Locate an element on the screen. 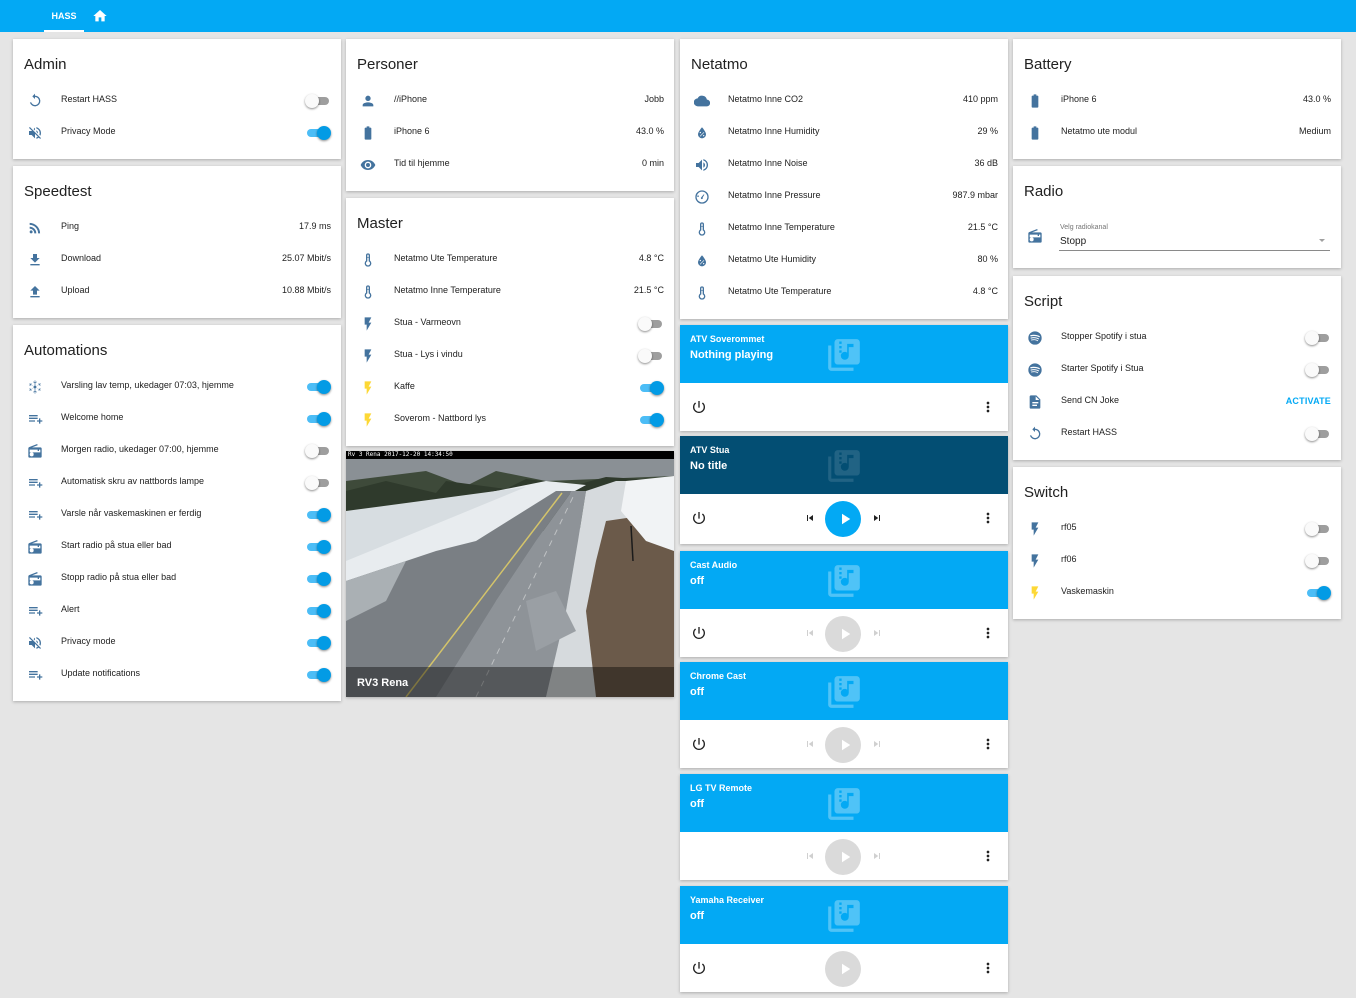 Image resolution: width=1356 pixels, height=998 pixels. netatmo-row-label: Netatmo Inne Humidity is located at coordinates (774, 131).